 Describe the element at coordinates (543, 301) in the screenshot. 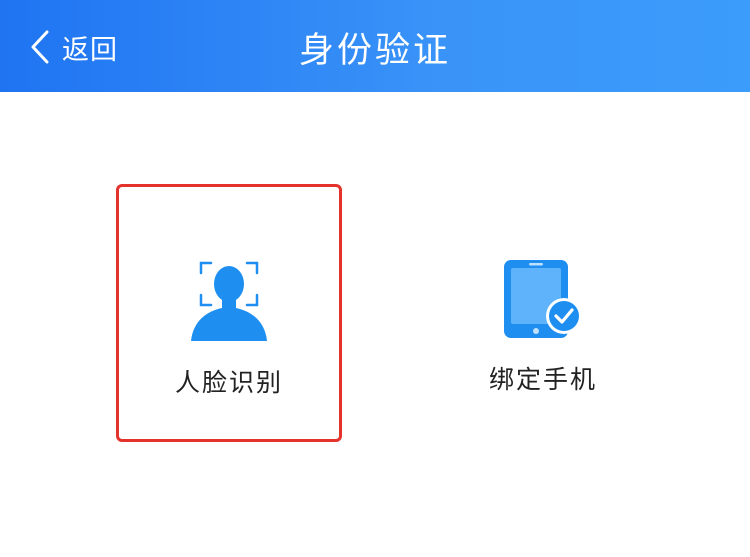

I see `phone-verified-icon` at that location.